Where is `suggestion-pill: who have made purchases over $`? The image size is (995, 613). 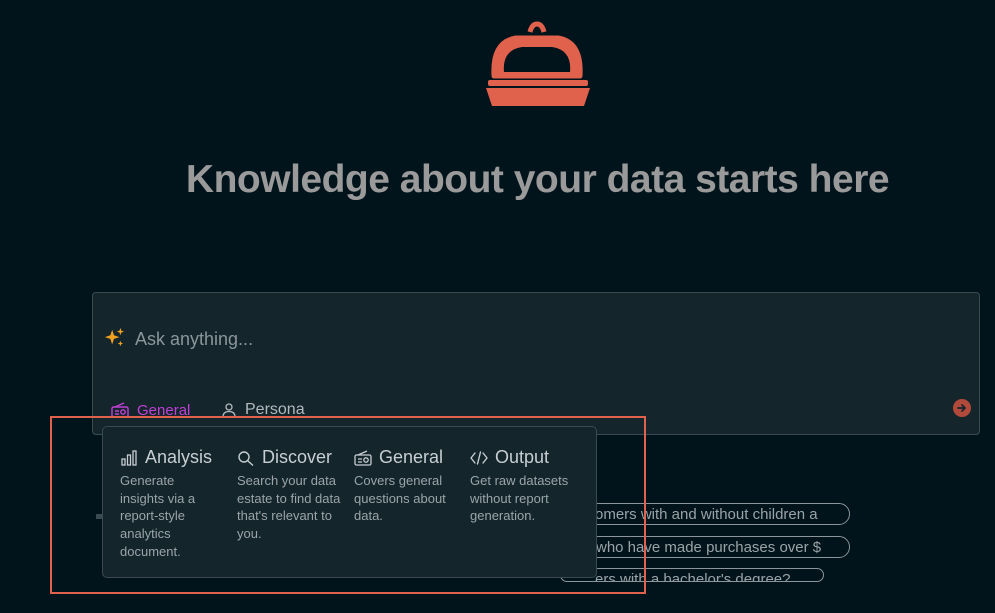 suggestion-pill: who have made purchases over $ is located at coordinates (705, 547).